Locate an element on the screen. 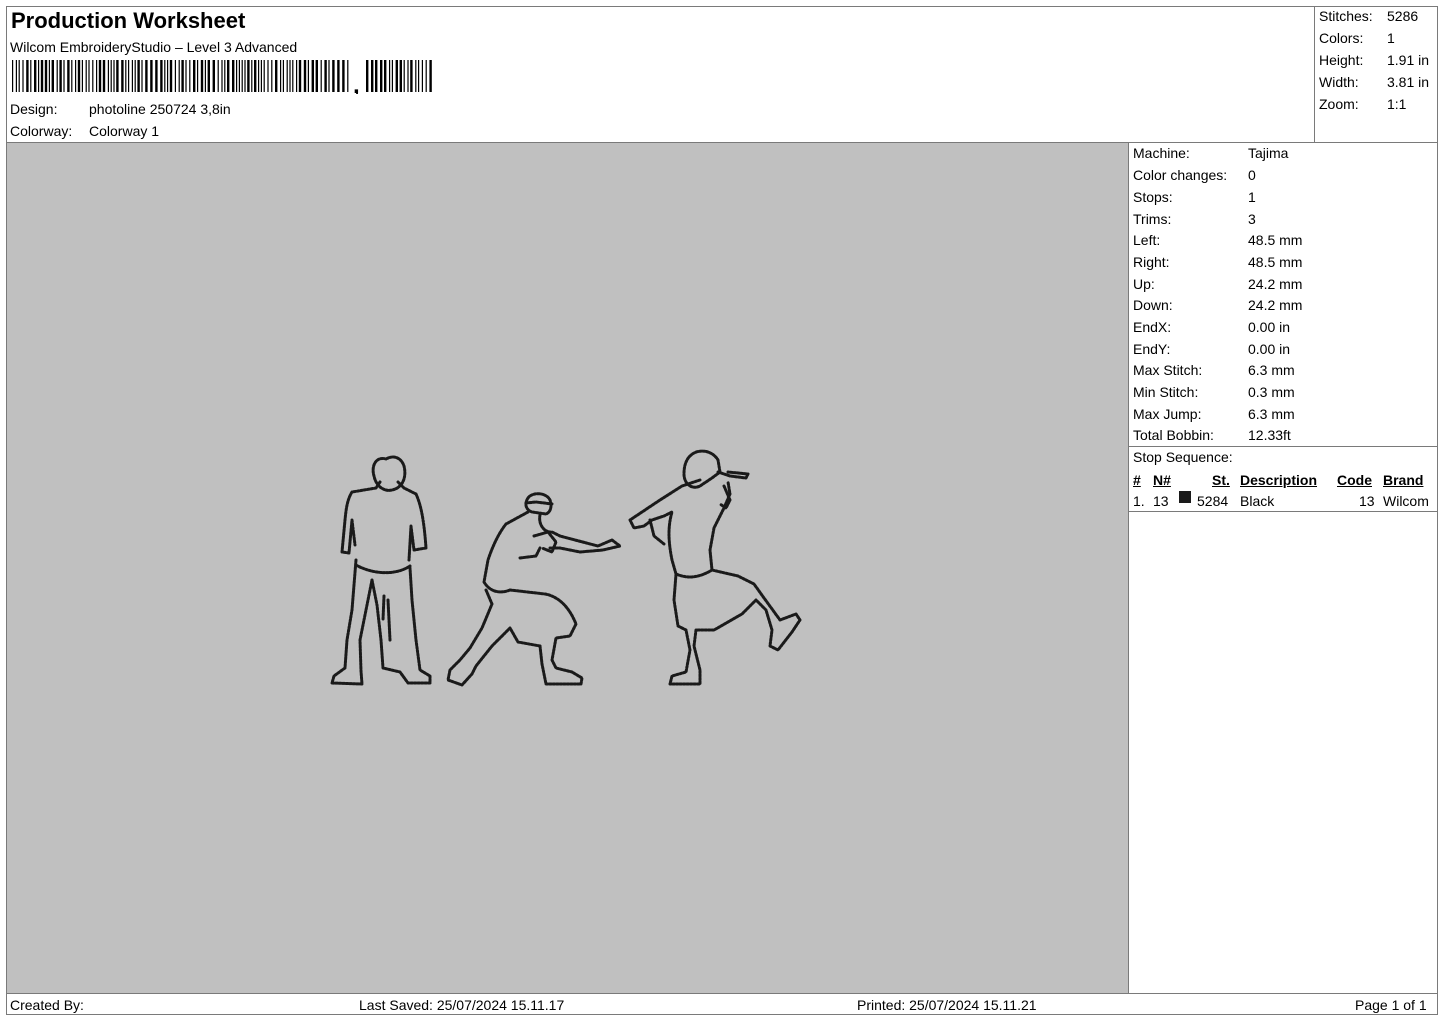 The height and width of the screenshot is (1021, 1445). footer-last-saved: Last Saved: 25/07/2024 15.11.17 is located at coordinates (462, 1005).